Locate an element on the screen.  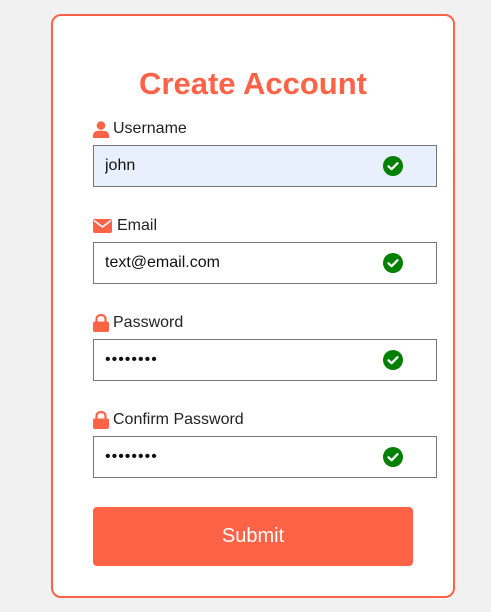
username-label: Username is located at coordinates (150, 128).